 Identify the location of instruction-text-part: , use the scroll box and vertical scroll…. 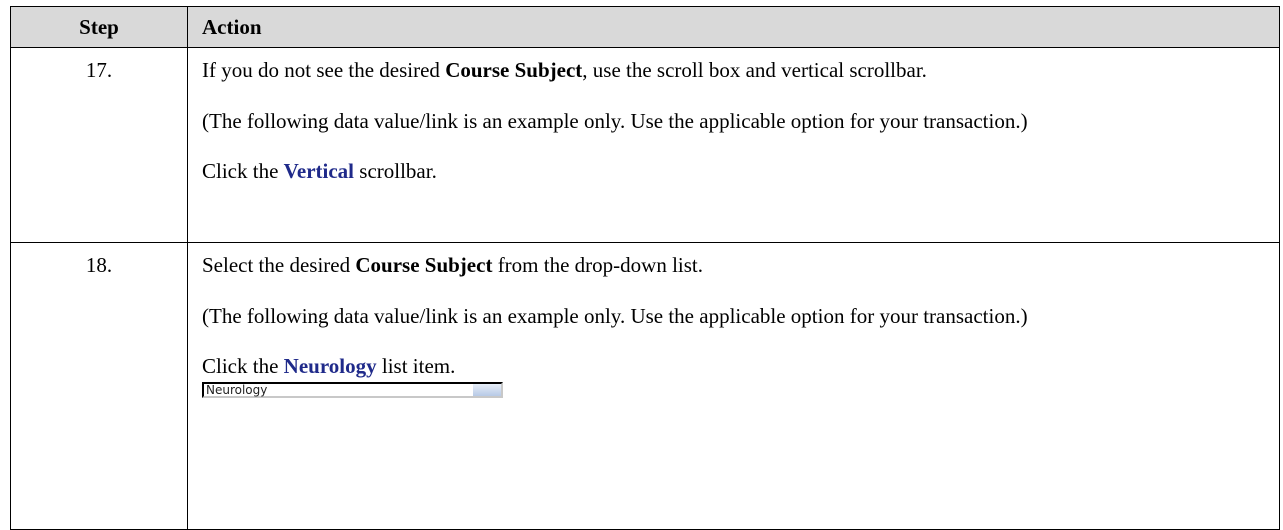
(754, 70).